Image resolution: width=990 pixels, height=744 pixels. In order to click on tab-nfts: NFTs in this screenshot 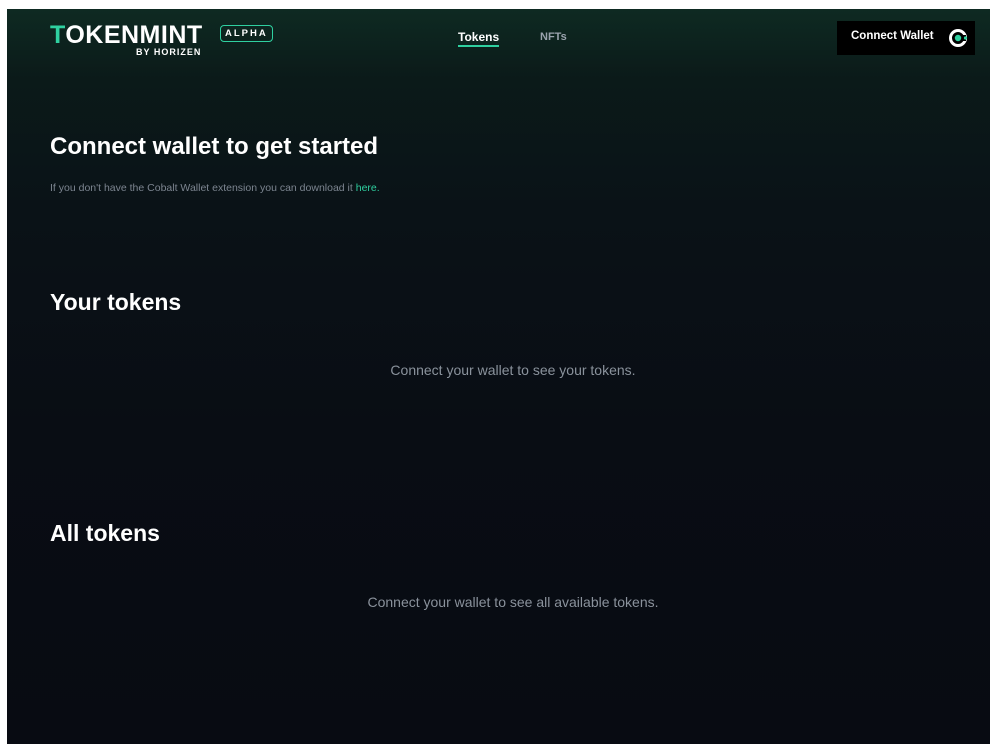, I will do `click(553, 37)`.